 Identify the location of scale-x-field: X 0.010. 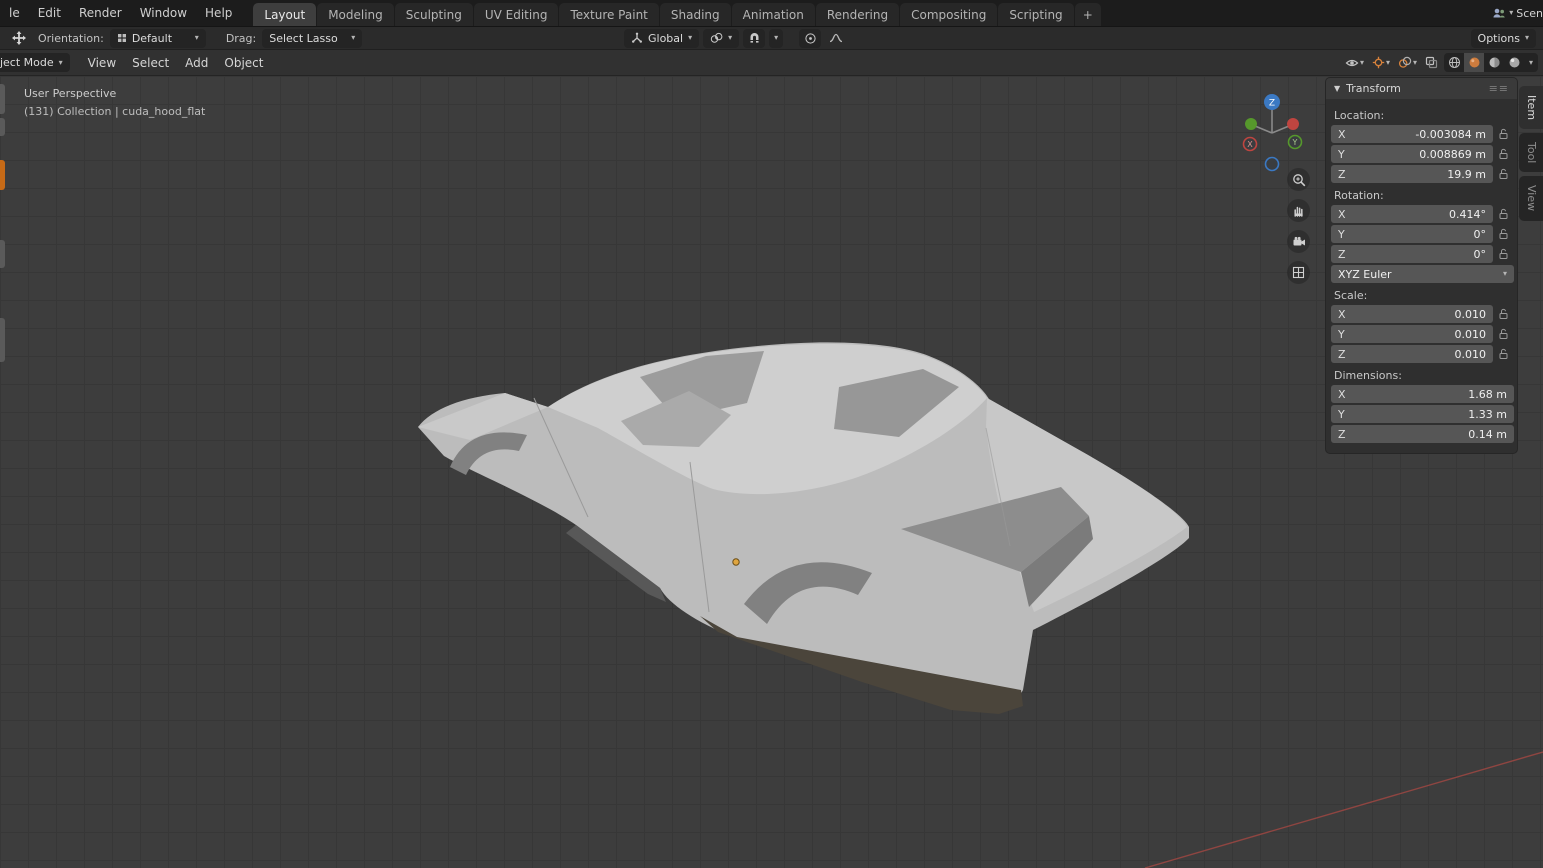
(1412, 314).